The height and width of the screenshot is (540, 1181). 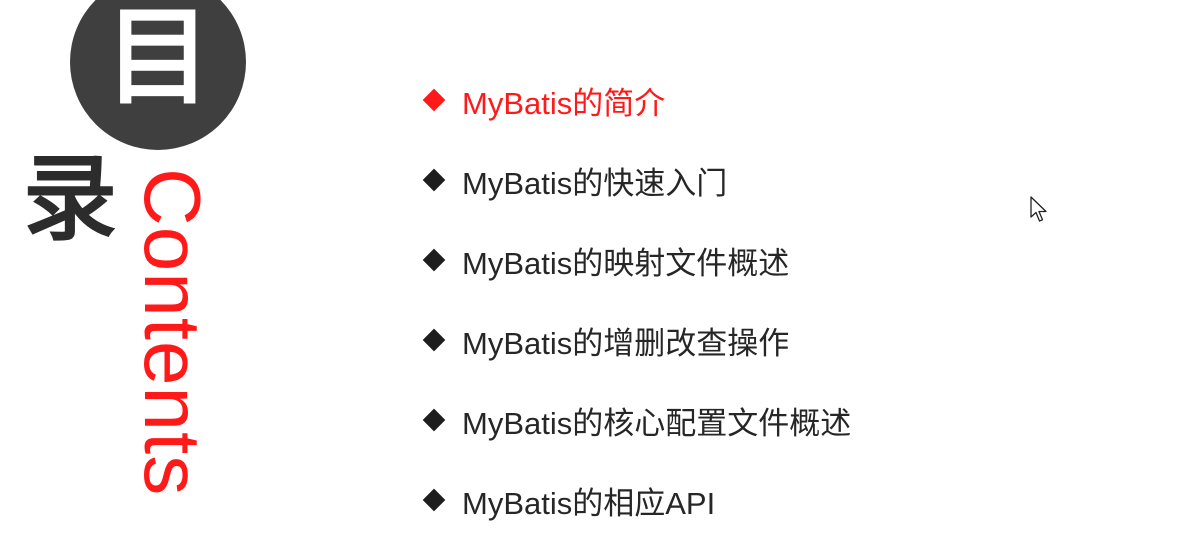 I want to click on contents-item-label: MyBatis的快速入门, so click(x=595, y=183).